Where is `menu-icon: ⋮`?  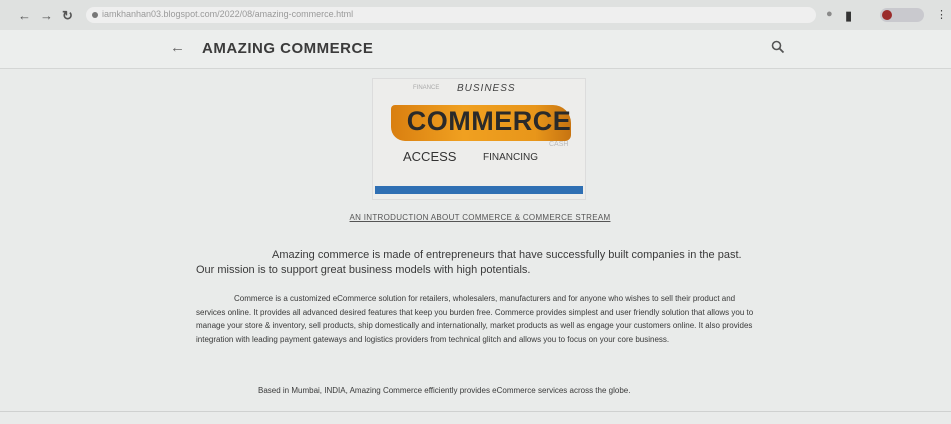
menu-icon: ⋮ is located at coordinates (941, 14).